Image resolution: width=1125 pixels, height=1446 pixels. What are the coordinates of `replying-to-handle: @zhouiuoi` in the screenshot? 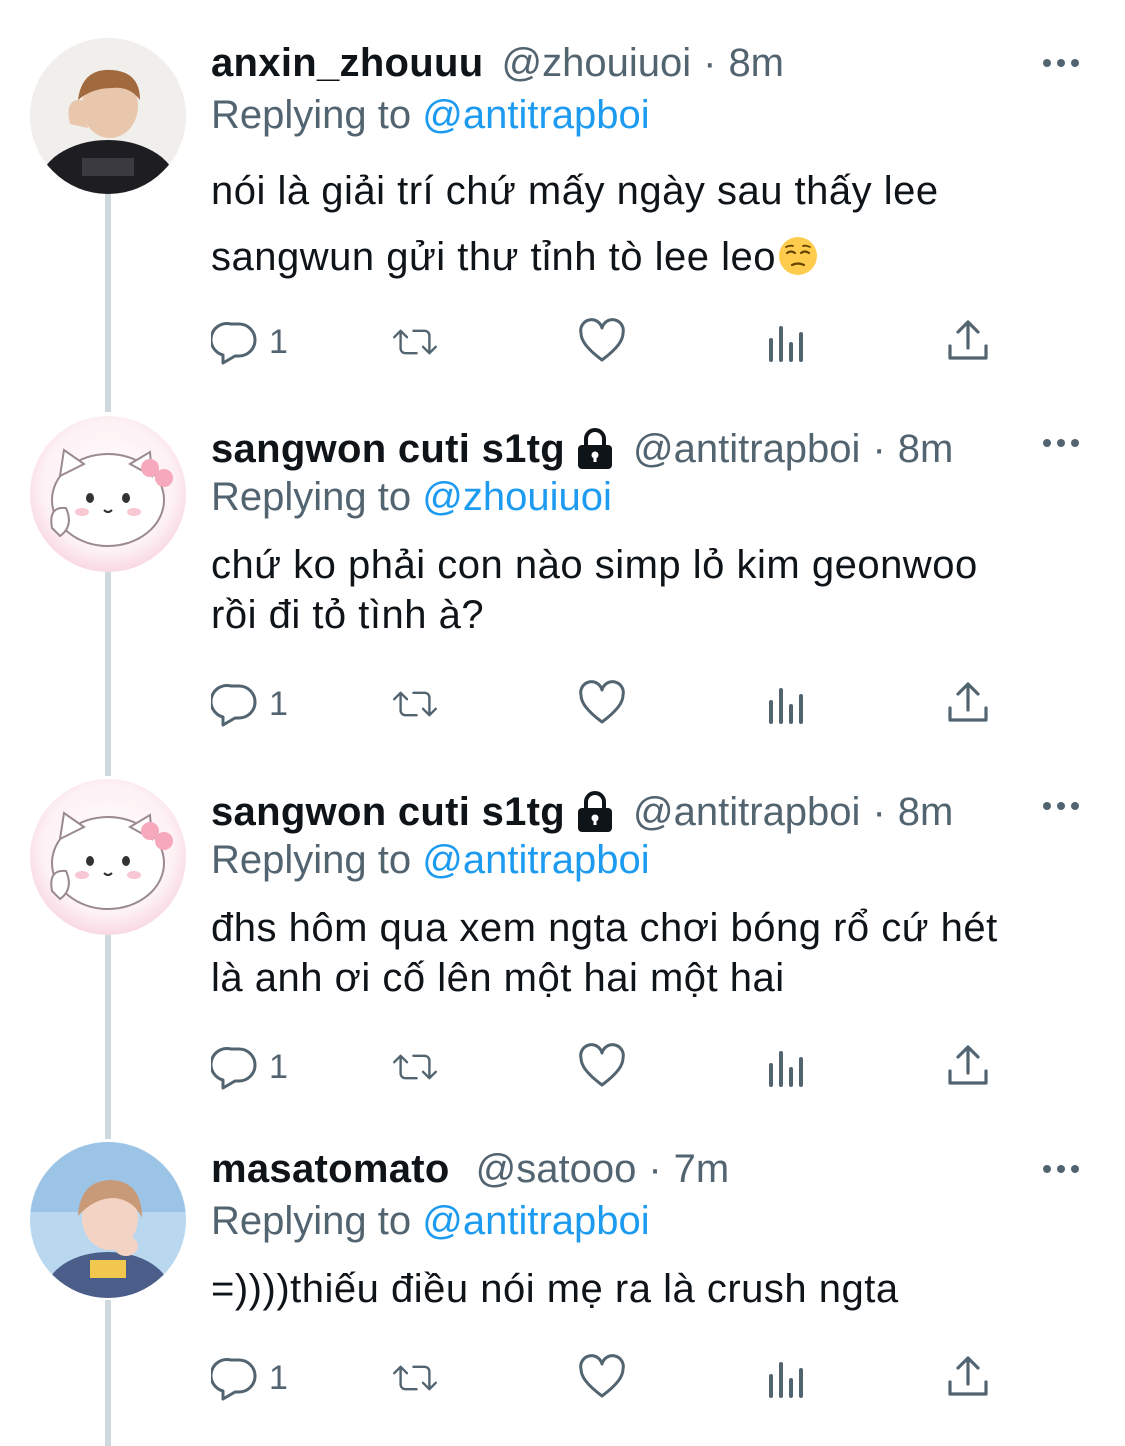 It's located at (517, 497).